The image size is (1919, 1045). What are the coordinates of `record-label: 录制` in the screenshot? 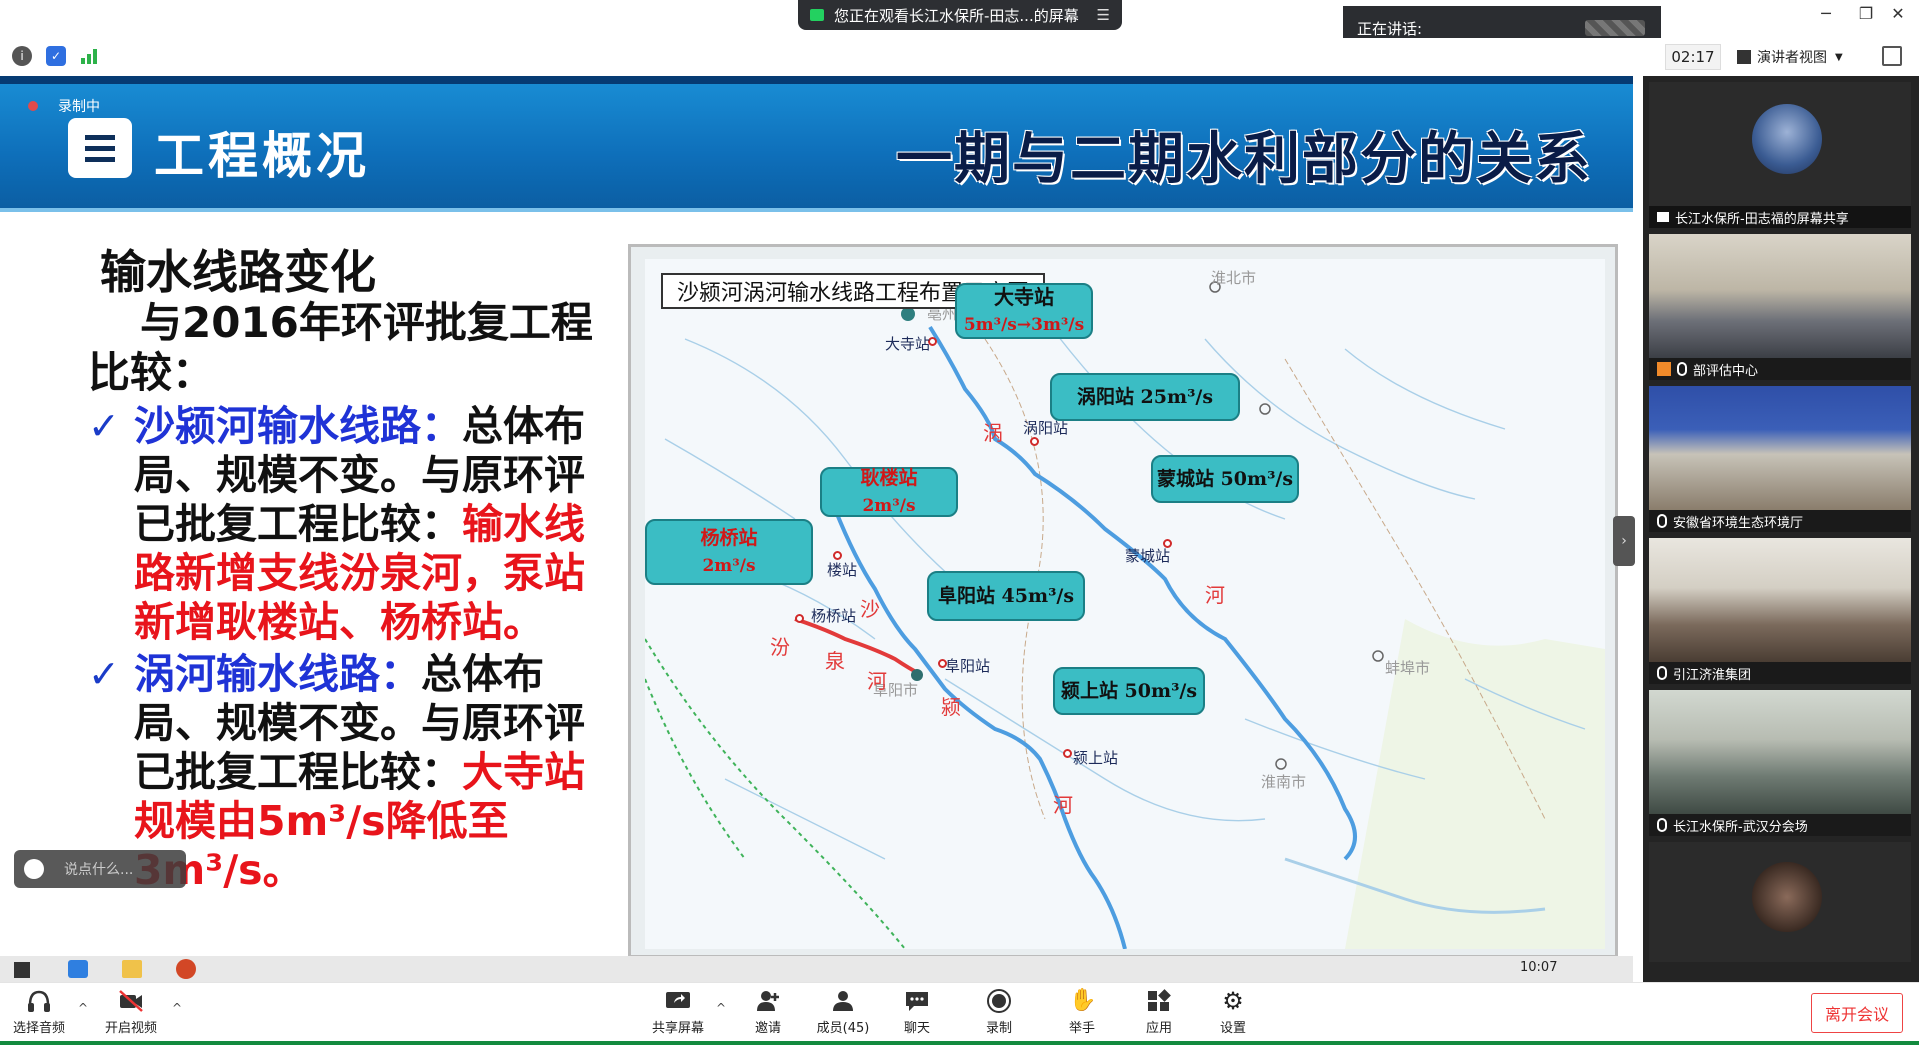 It's located at (998, 1028).